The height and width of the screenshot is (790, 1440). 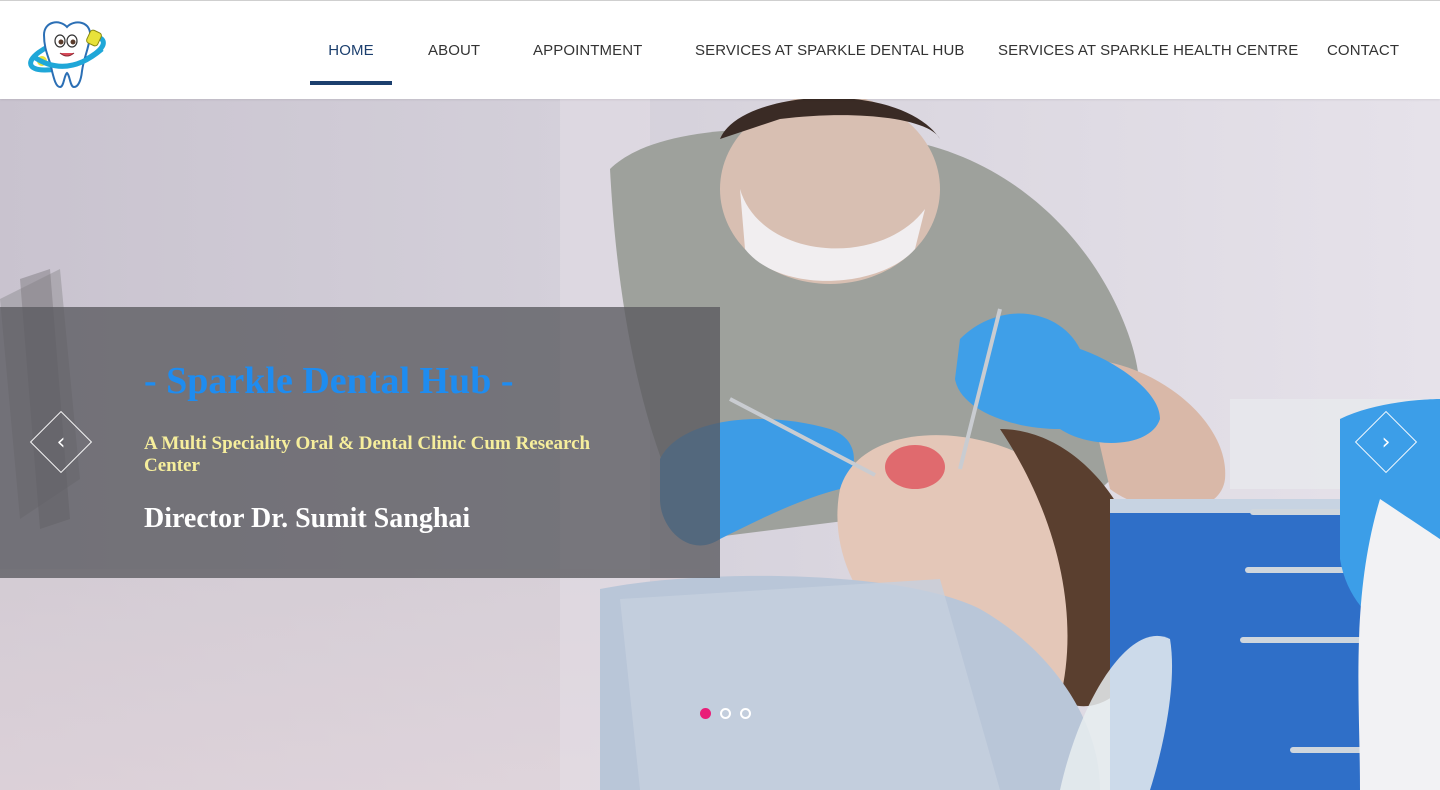 What do you see at coordinates (1148, 50) in the screenshot?
I see `nav-services-health-centre: SERVICES AT SPARKLE HEALTH CENTRE` at bounding box center [1148, 50].